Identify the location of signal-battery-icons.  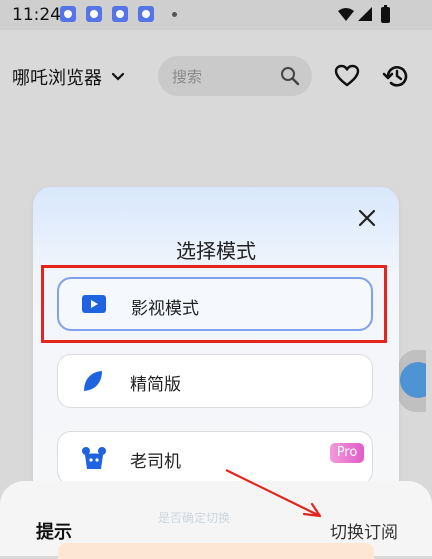
(364, 14).